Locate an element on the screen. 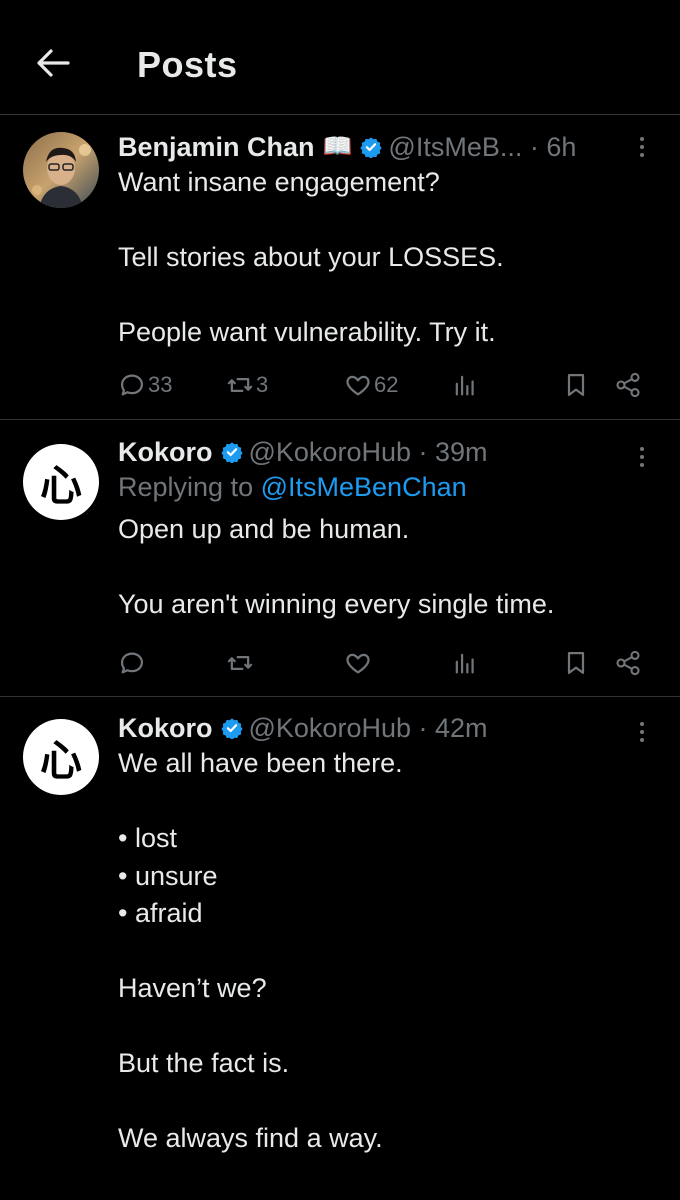 The width and height of the screenshot is (680, 1200). repost-count: 3 is located at coordinates (262, 384).